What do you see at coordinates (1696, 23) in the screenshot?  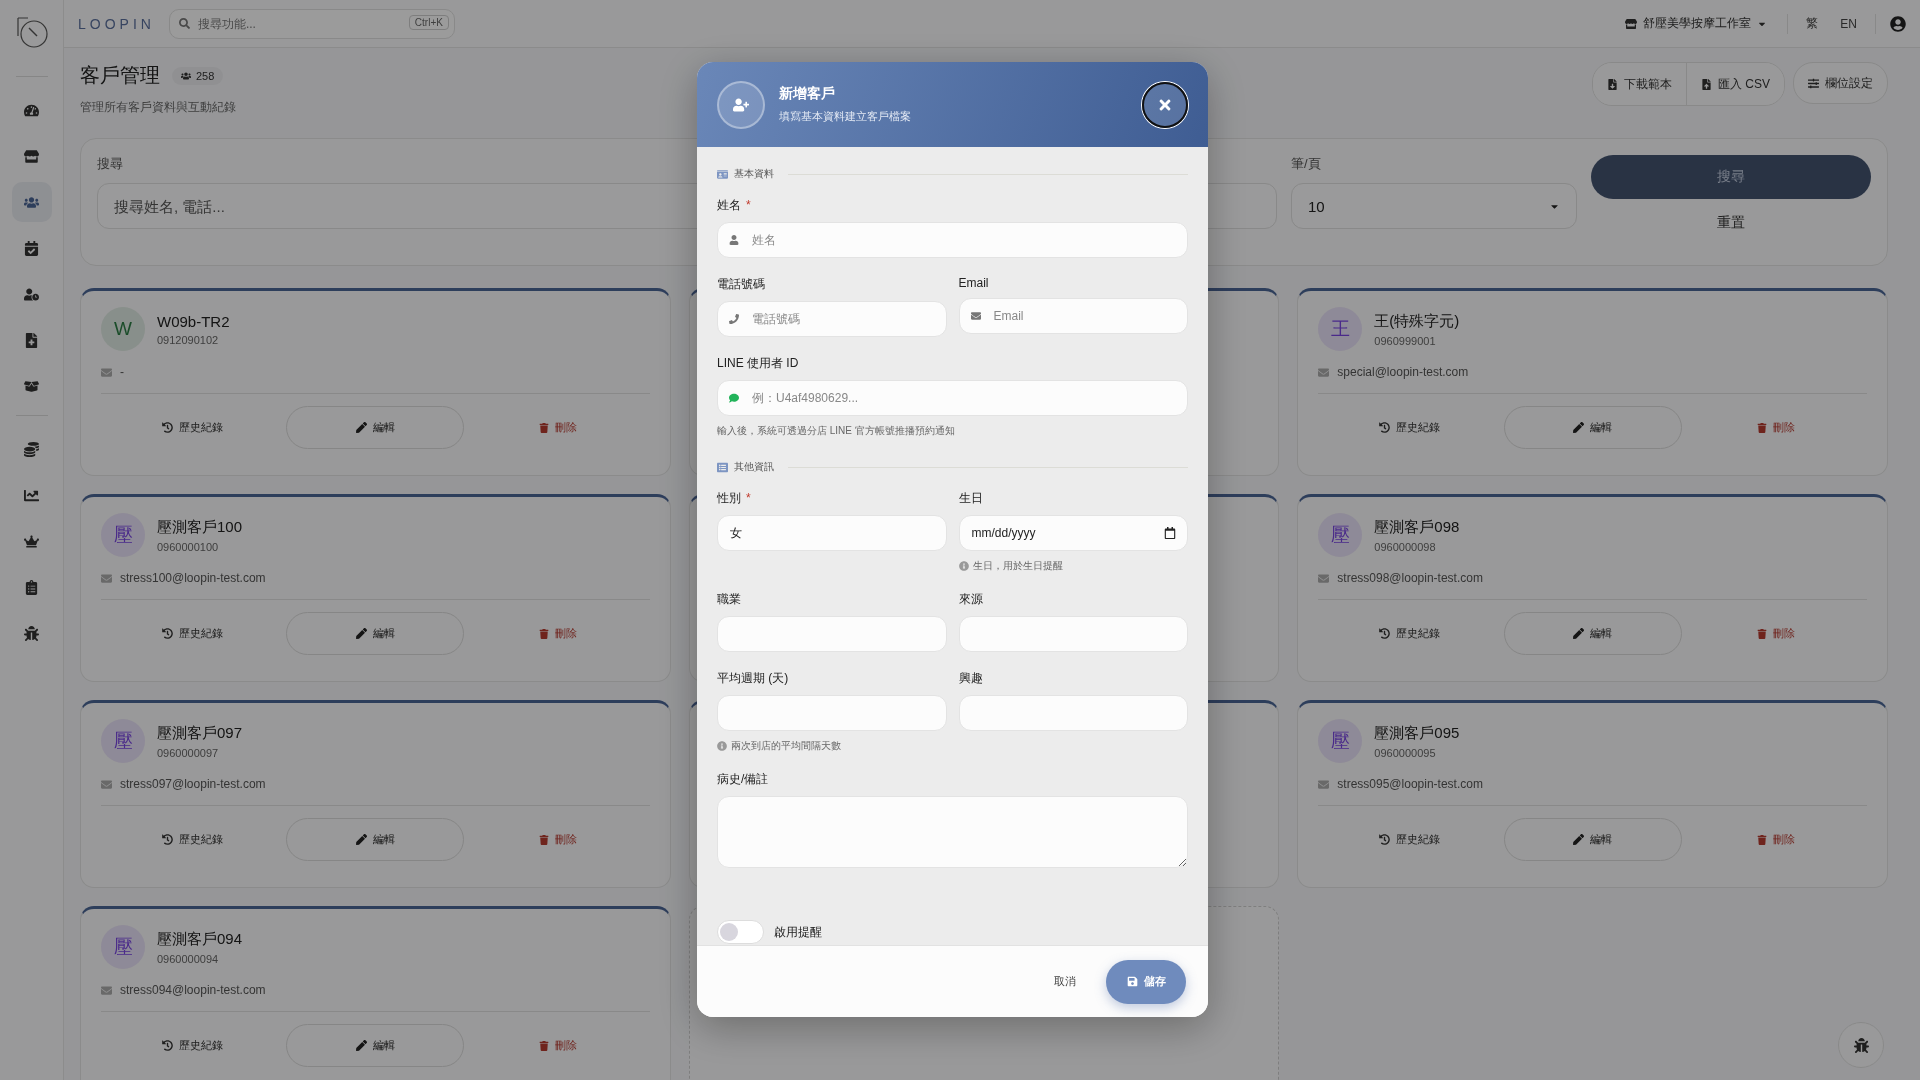 I see `store-selector: 舒壓美學按摩工作室` at bounding box center [1696, 23].